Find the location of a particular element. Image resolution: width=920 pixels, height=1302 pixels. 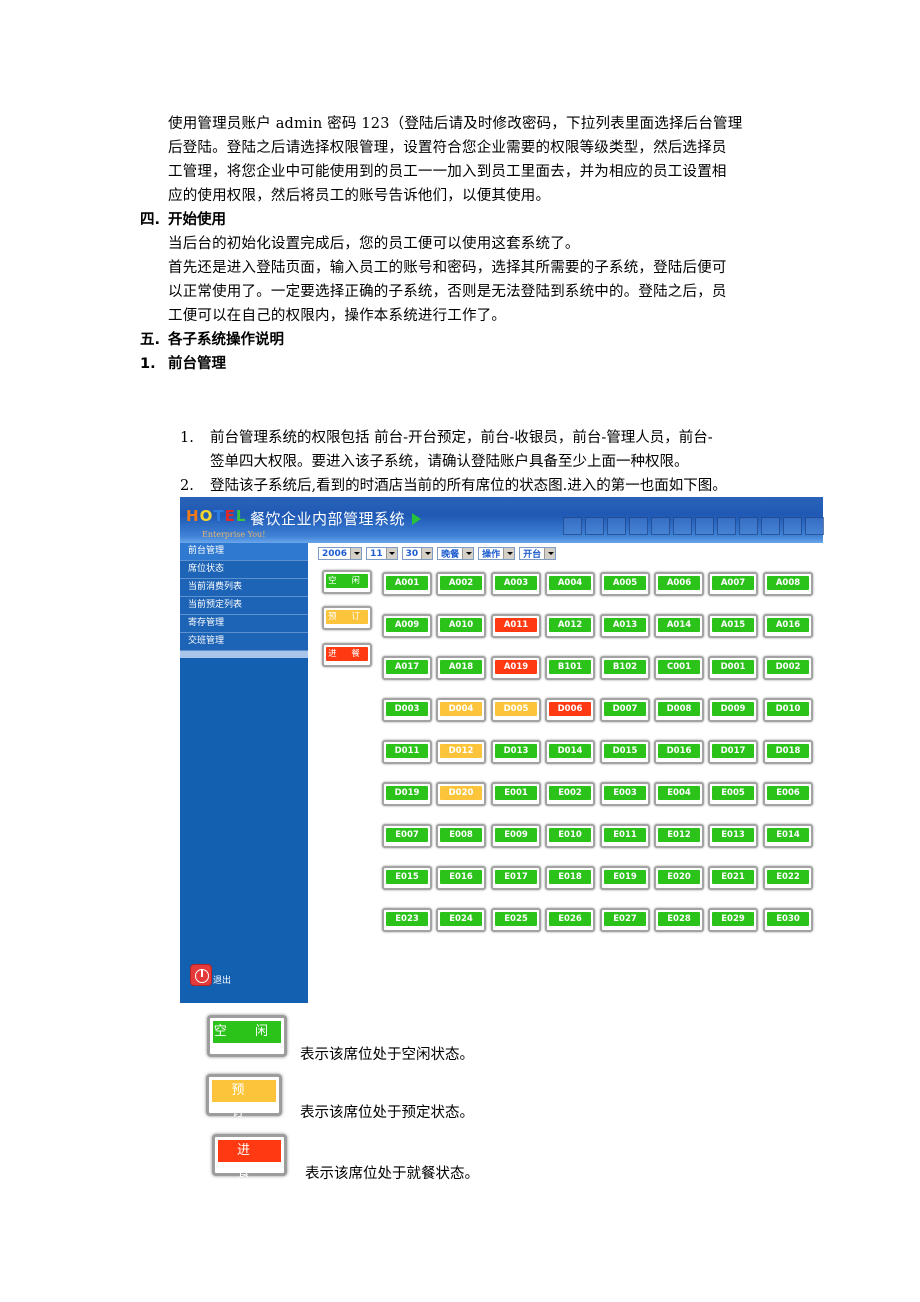

logout-button: 退出 is located at coordinates (210, 975).